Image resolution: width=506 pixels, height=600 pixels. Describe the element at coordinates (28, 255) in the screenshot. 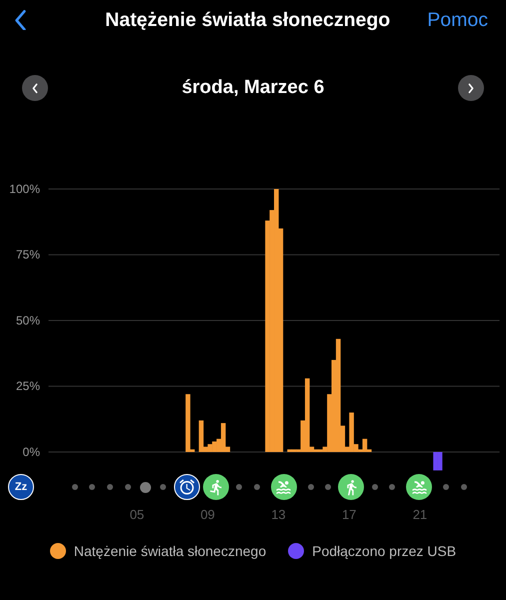

I see `axis-label: 75%` at that location.